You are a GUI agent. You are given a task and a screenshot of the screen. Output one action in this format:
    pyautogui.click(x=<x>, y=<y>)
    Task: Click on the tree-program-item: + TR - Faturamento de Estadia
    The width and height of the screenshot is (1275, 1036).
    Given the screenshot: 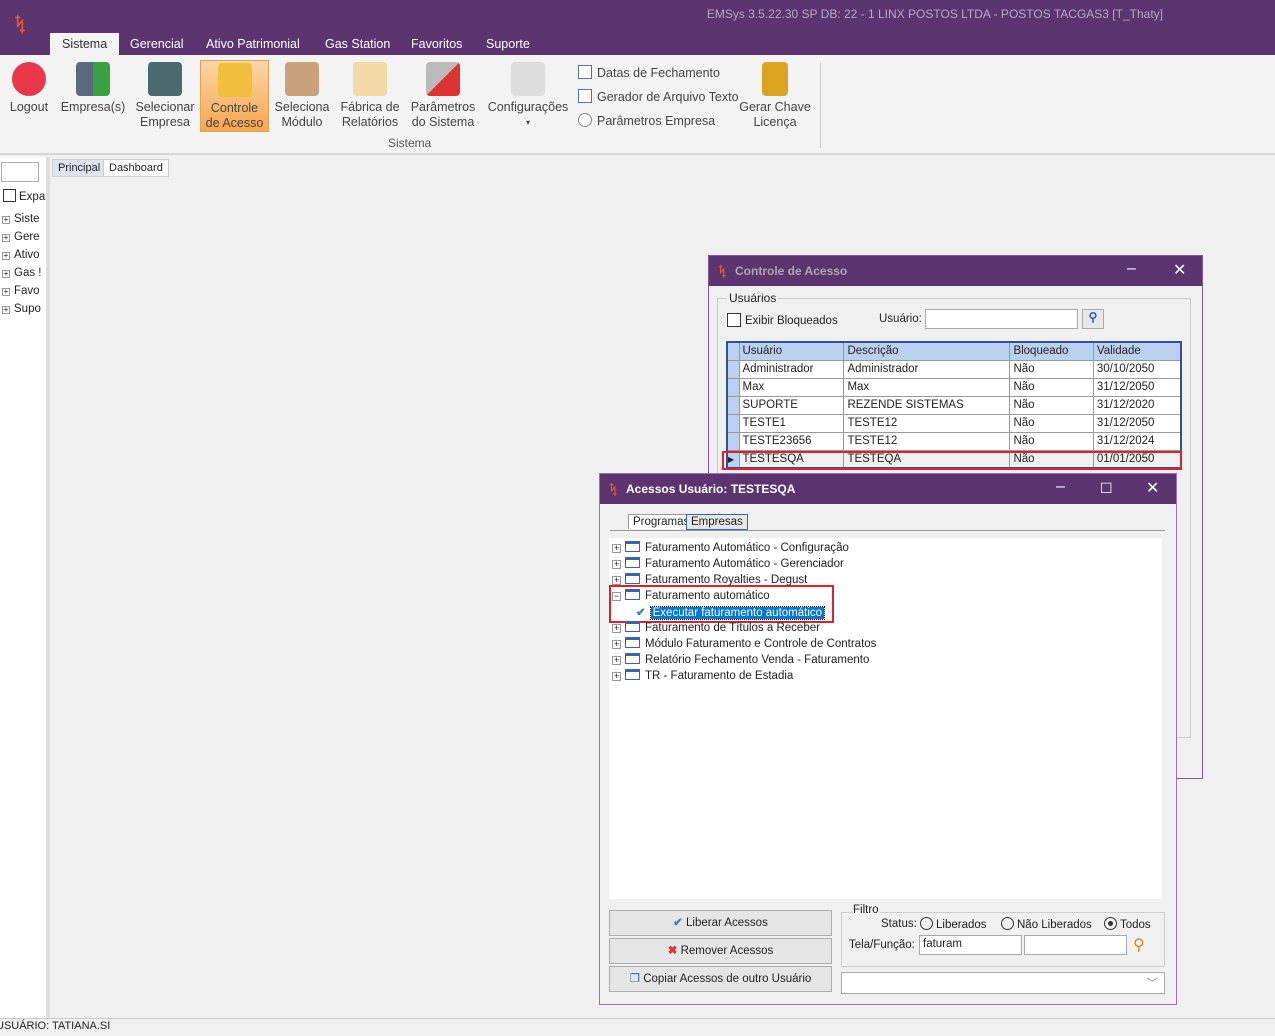 What is the action you would take?
    pyautogui.click(x=702, y=677)
    